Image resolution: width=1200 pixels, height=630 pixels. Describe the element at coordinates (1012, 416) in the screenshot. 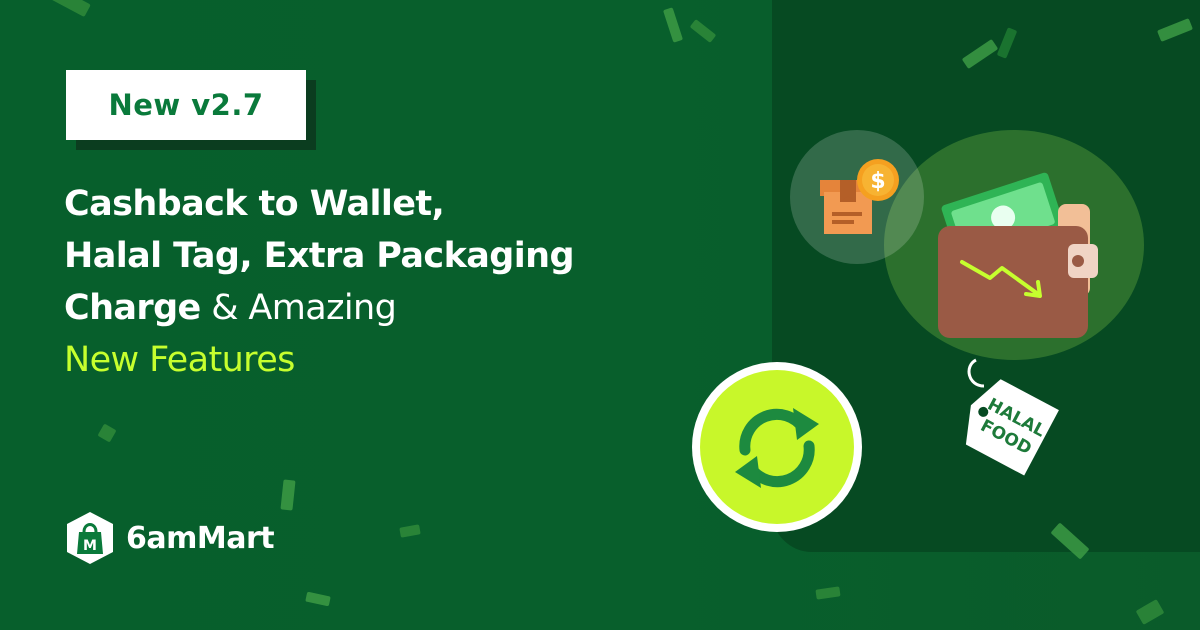

I see `halal-tag-icon: HALAL FOOD` at that location.